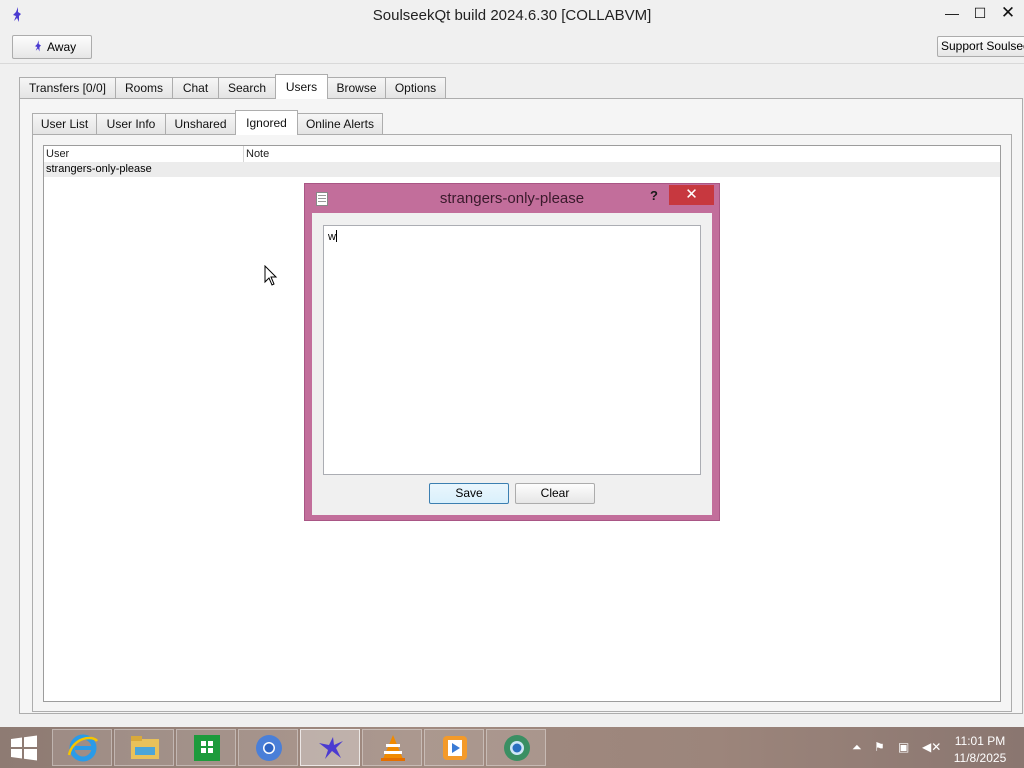  What do you see at coordinates (340, 123) in the screenshot?
I see `tab-online-alerts: Online Alerts` at bounding box center [340, 123].